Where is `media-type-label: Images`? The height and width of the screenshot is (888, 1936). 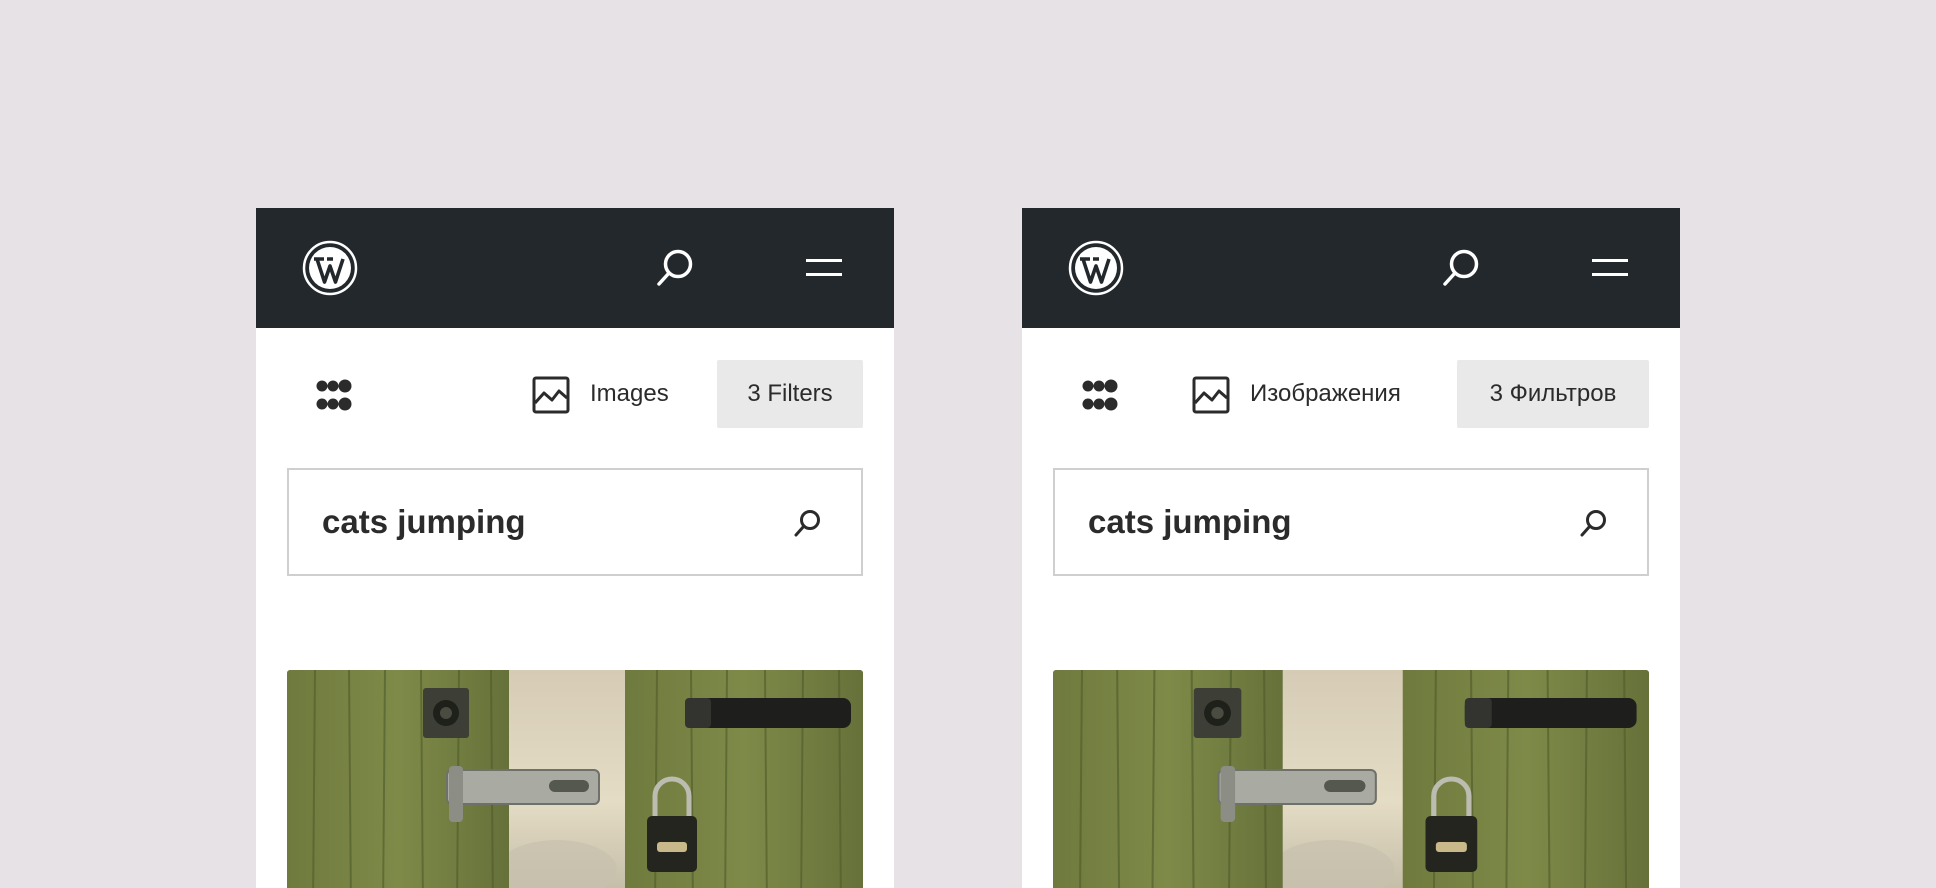 media-type-label: Images is located at coordinates (629, 394).